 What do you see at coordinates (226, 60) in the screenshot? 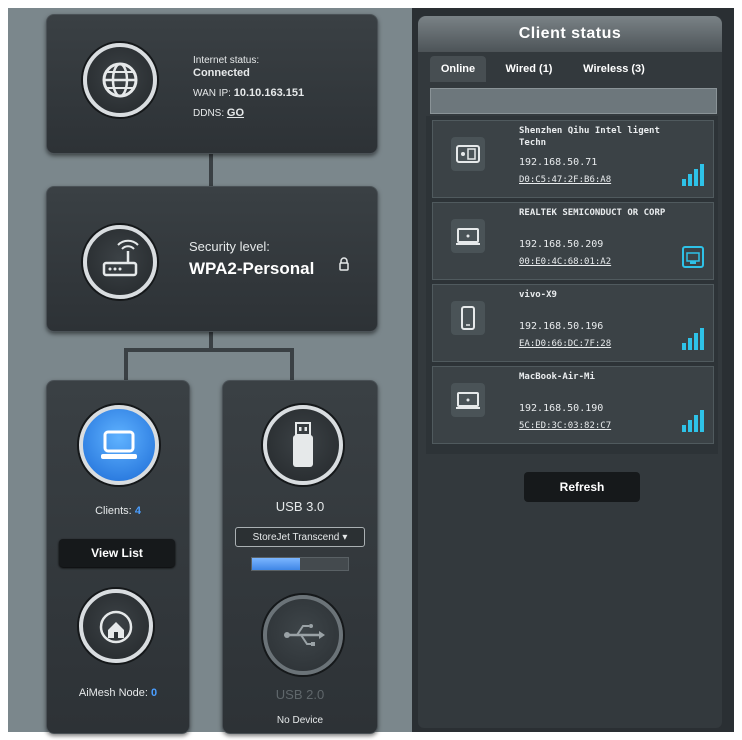
I see `internet-status-label: Internet status:` at bounding box center [226, 60].